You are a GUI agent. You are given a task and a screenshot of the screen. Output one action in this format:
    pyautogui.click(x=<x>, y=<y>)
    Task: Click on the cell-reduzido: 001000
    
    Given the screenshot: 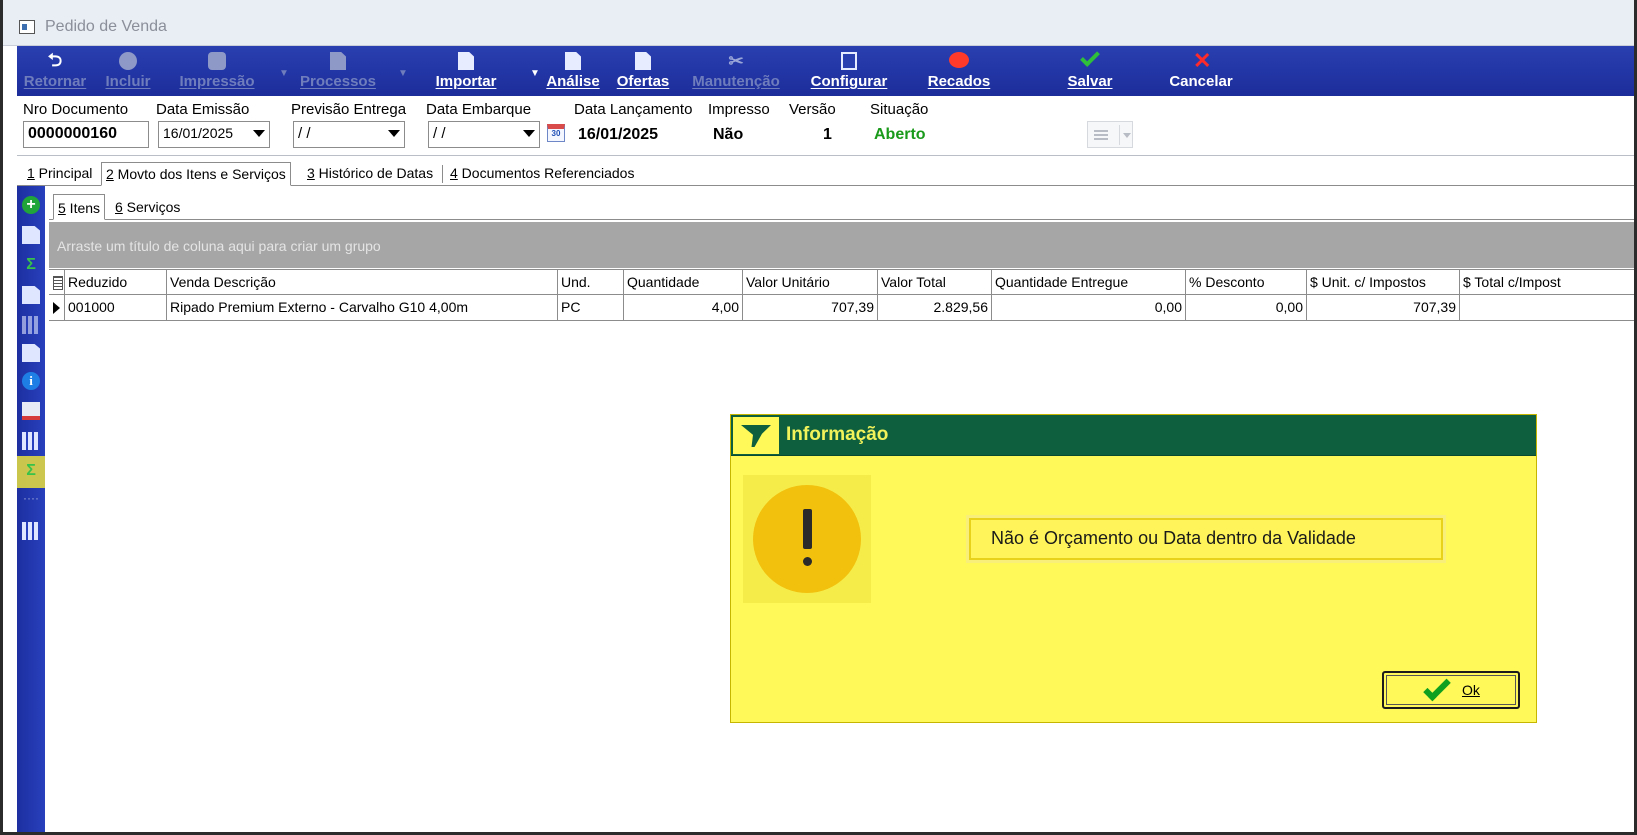 What is the action you would take?
    pyautogui.click(x=116, y=308)
    